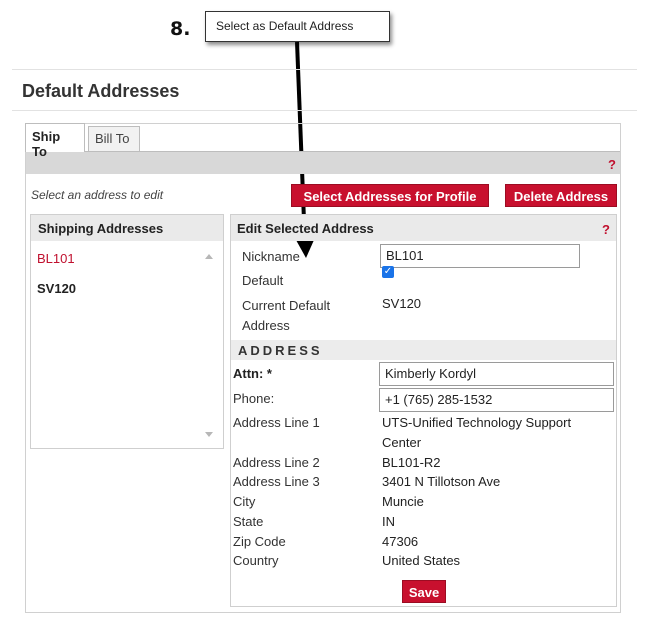 Image resolution: width=645 pixels, height=622 pixels. Describe the element at coordinates (209, 434) in the screenshot. I see `scroll-down-arrow-icon` at that location.